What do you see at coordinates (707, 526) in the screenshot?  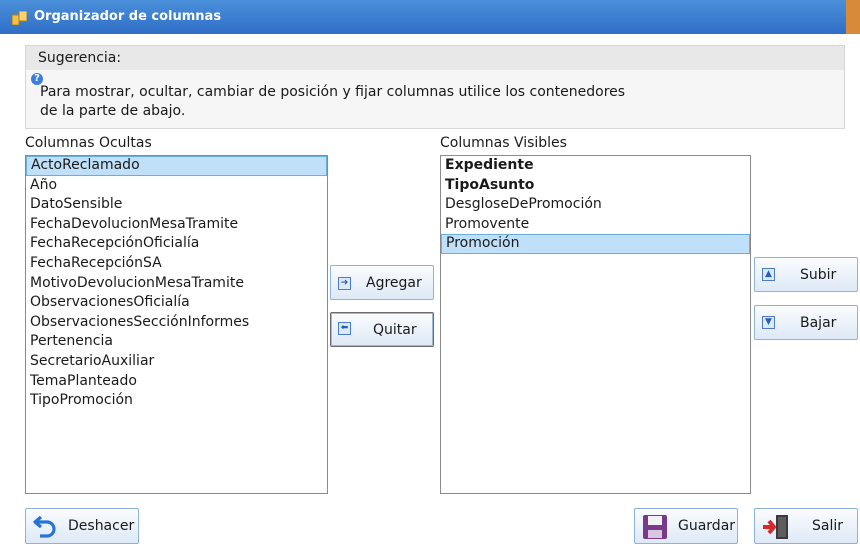 I see `save-button-label: Guardar` at bounding box center [707, 526].